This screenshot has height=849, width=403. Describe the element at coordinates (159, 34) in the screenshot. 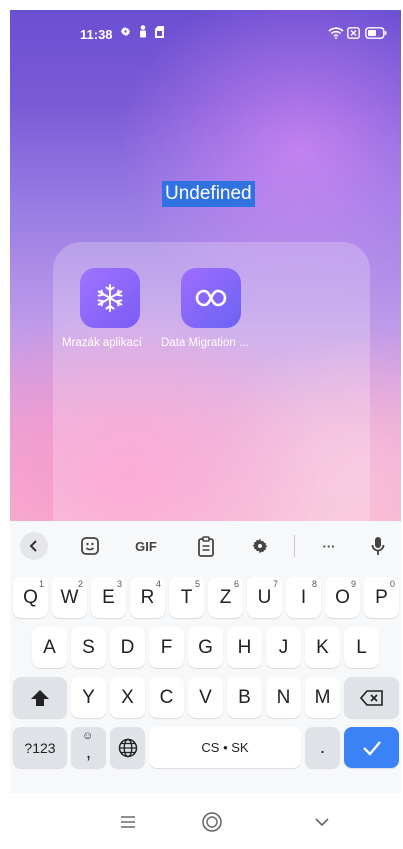

I see `sim-card-icon` at that location.